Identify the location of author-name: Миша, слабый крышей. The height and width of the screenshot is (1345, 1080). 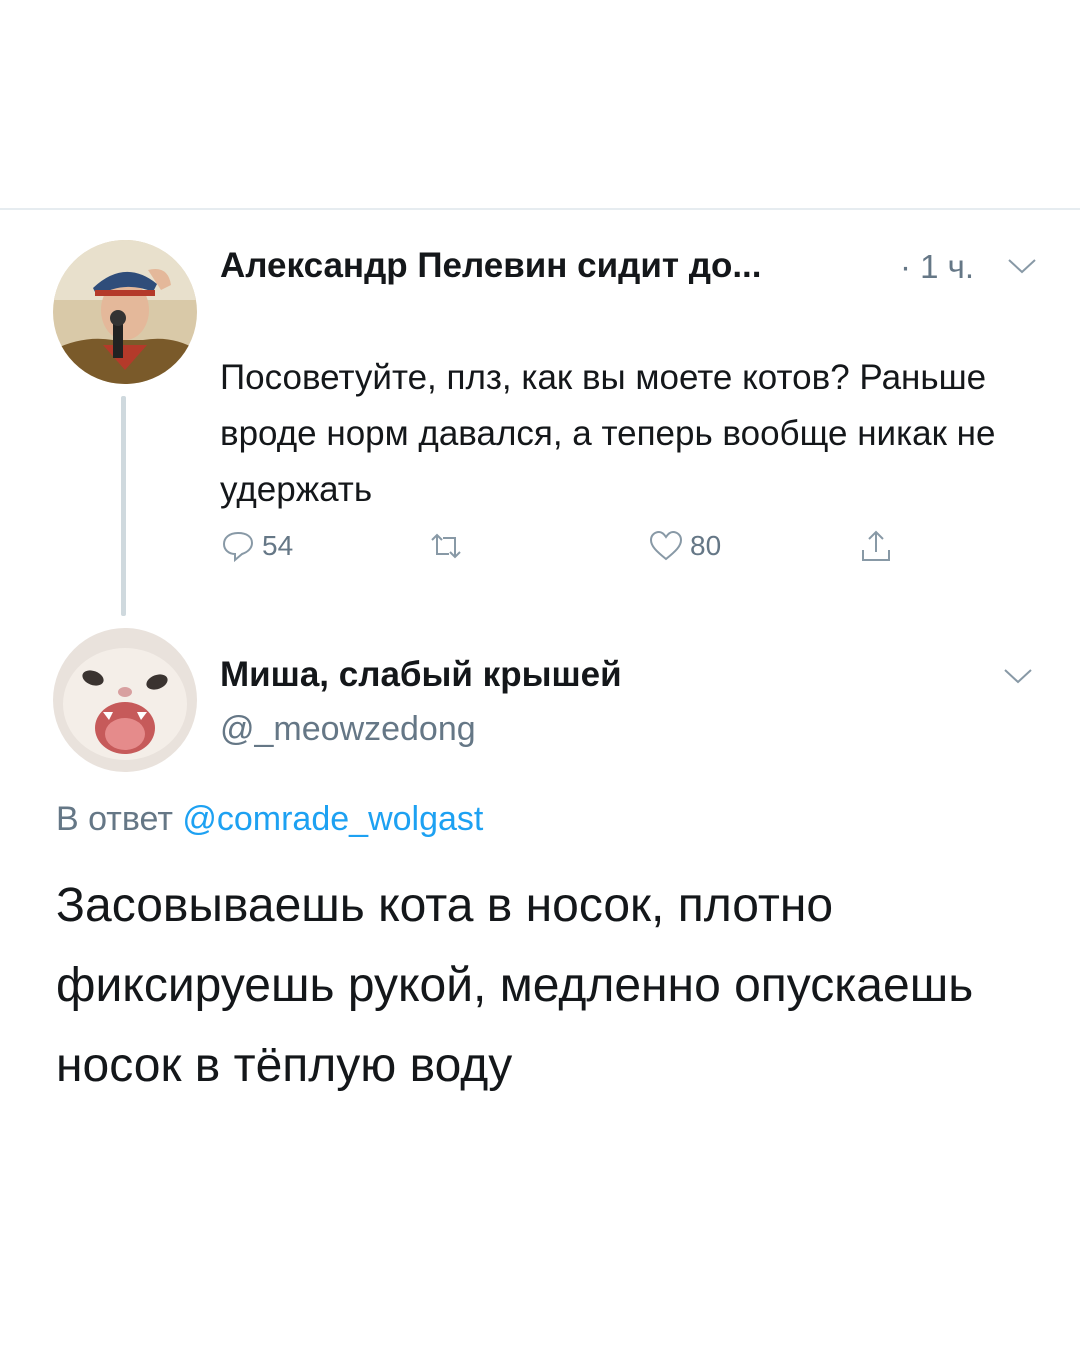
(421, 675).